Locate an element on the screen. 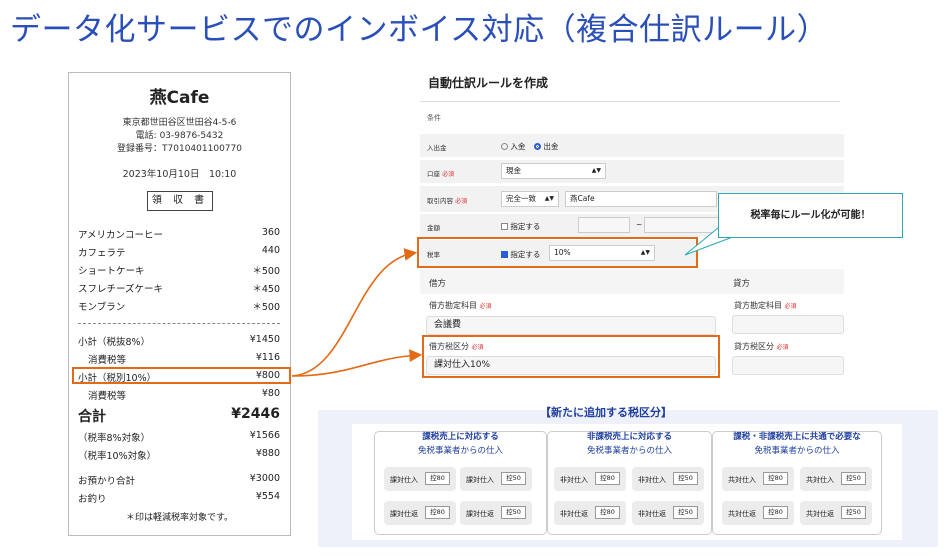  content-label: 取引内容 必須 is located at coordinates (447, 201).